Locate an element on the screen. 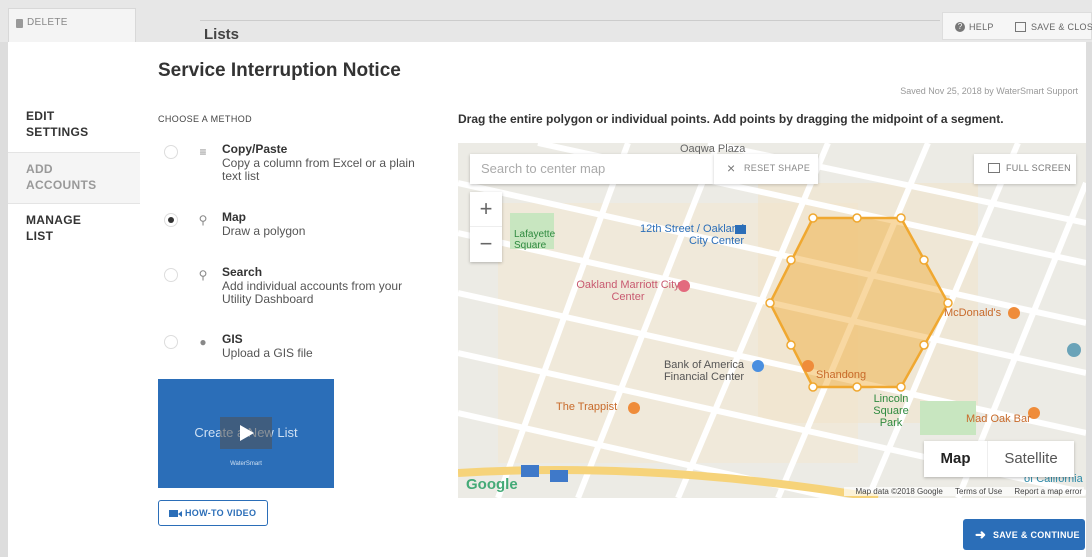 The image size is (1092, 557). nav-edit-settings: EDIT SETTINGS is located at coordinates (74, 126).